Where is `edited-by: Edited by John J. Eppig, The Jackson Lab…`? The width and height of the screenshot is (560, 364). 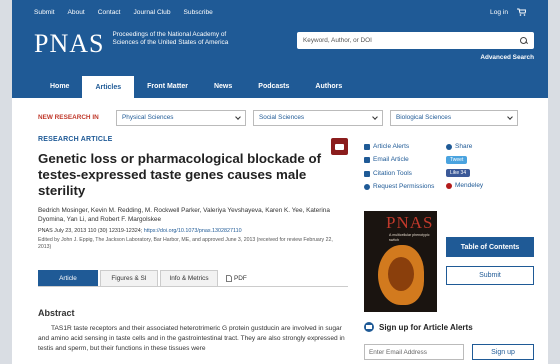
edited-by: Edited by John J. Eppig, The Jackson Lab… is located at coordinates (185, 244).